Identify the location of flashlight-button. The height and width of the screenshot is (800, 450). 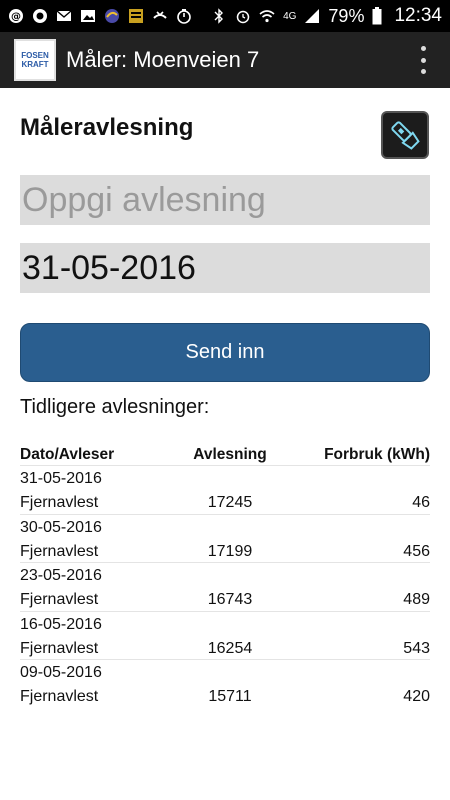
(405, 135).